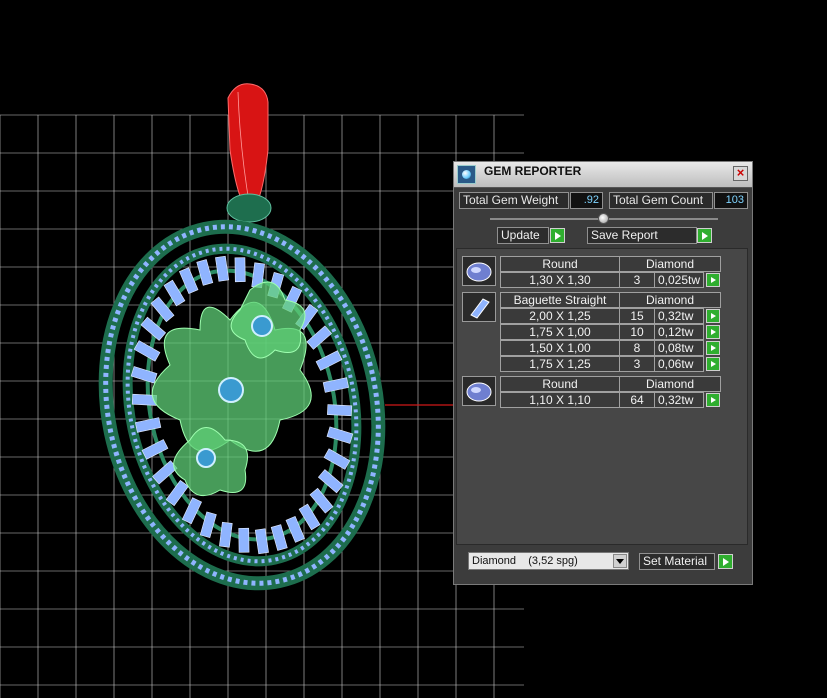  I want to click on slider-handle, so click(603, 218).